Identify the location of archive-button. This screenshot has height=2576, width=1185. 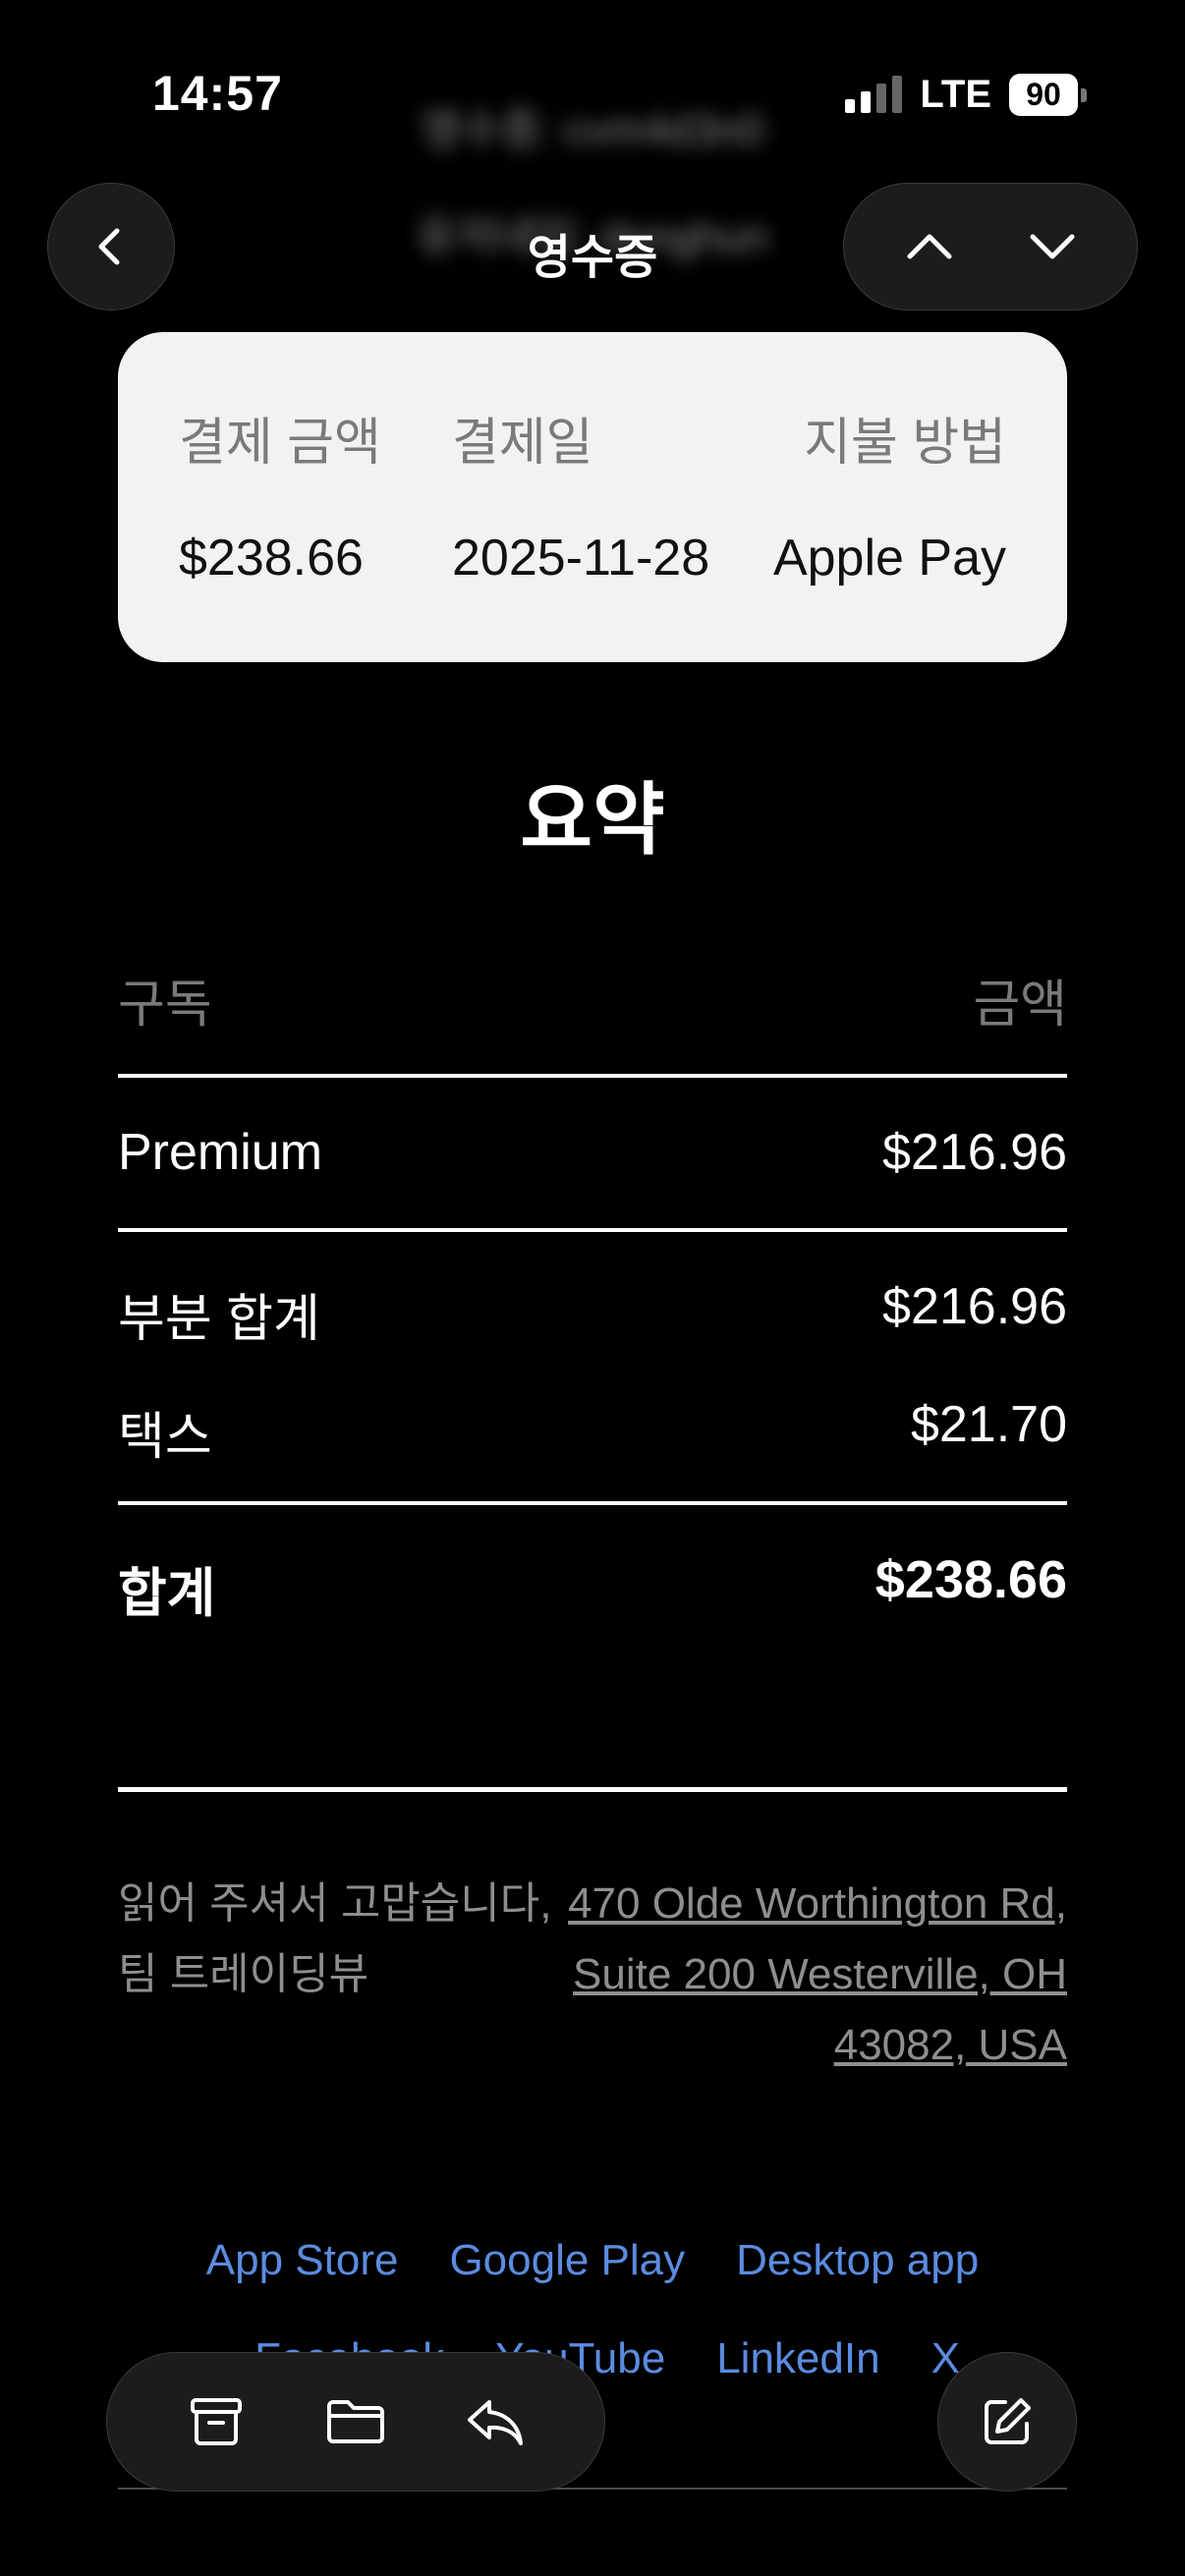
(216, 2422).